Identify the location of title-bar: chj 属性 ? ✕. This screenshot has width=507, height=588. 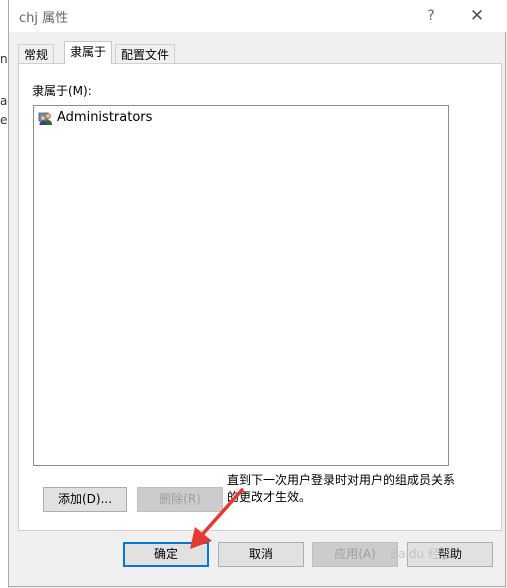
(258, 16).